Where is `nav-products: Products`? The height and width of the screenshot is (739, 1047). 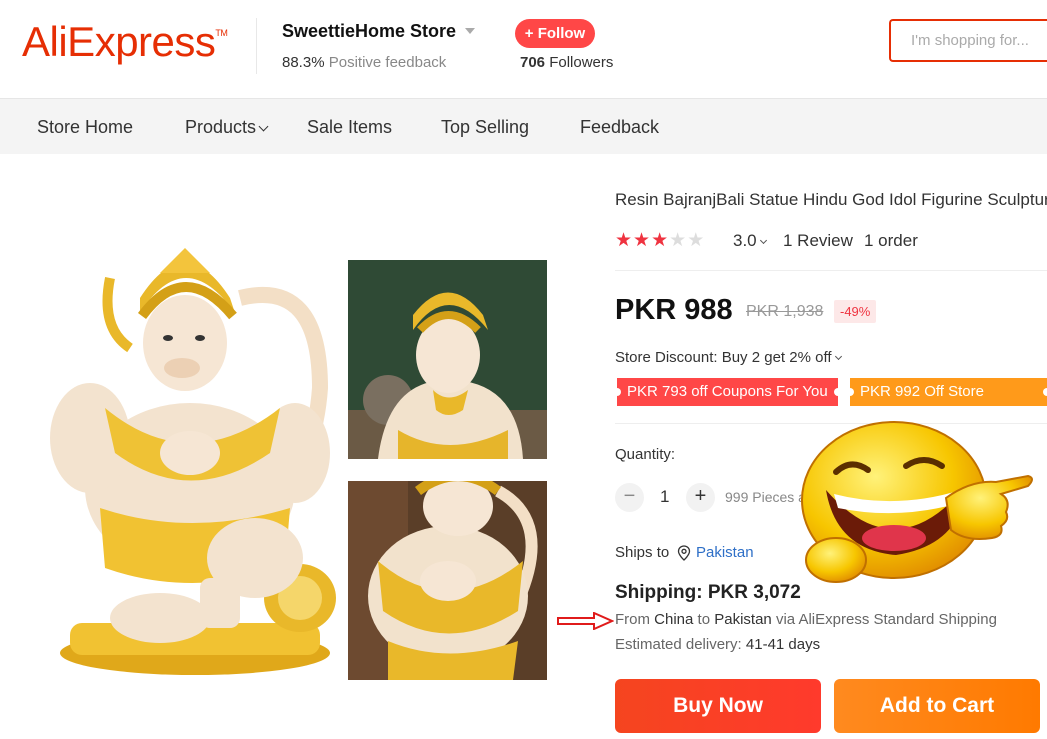
nav-products: Products is located at coordinates (227, 127).